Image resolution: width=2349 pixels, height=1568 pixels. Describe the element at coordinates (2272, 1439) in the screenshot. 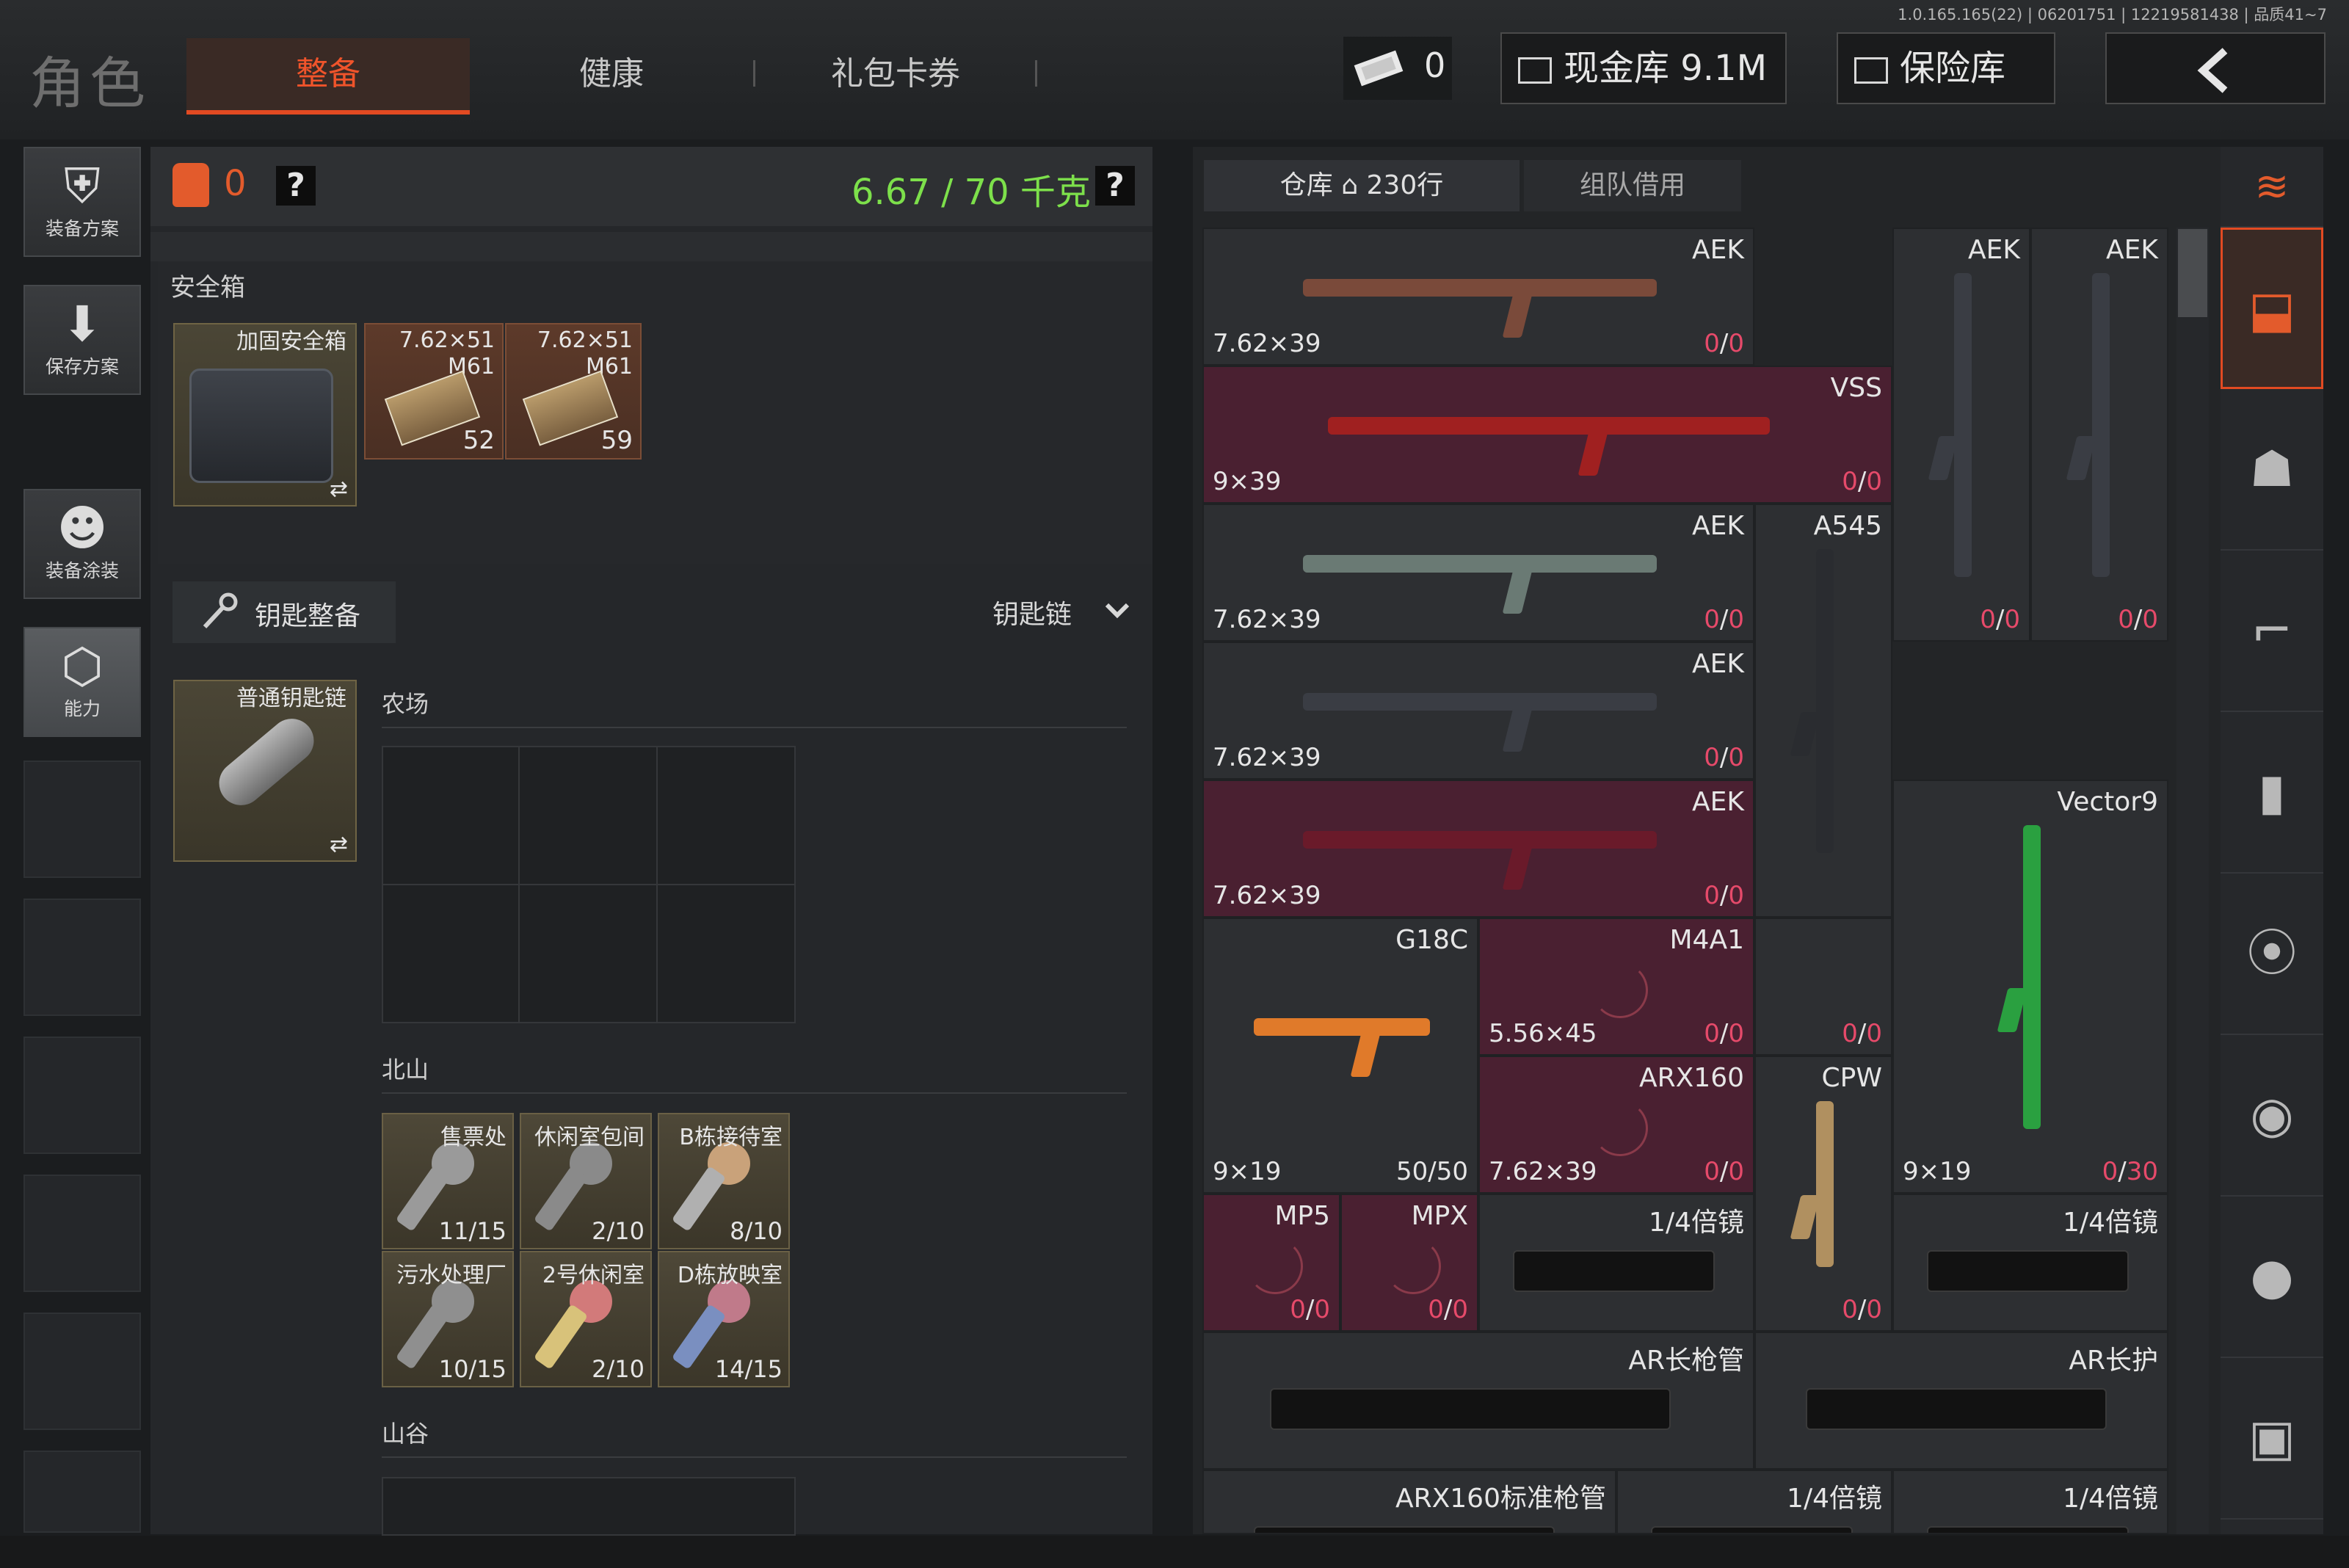

I see `box-icon: ▣` at that location.